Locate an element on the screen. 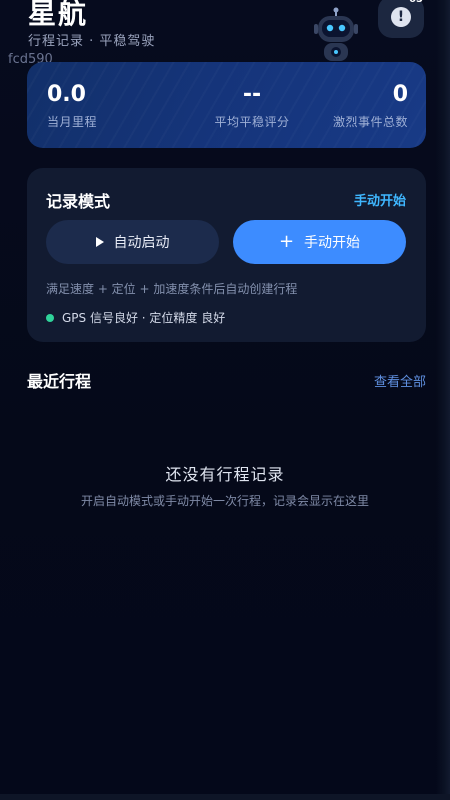 The image size is (450, 800). stat-harsh-events: 0 激烈事件总数 is located at coordinates (370, 106).